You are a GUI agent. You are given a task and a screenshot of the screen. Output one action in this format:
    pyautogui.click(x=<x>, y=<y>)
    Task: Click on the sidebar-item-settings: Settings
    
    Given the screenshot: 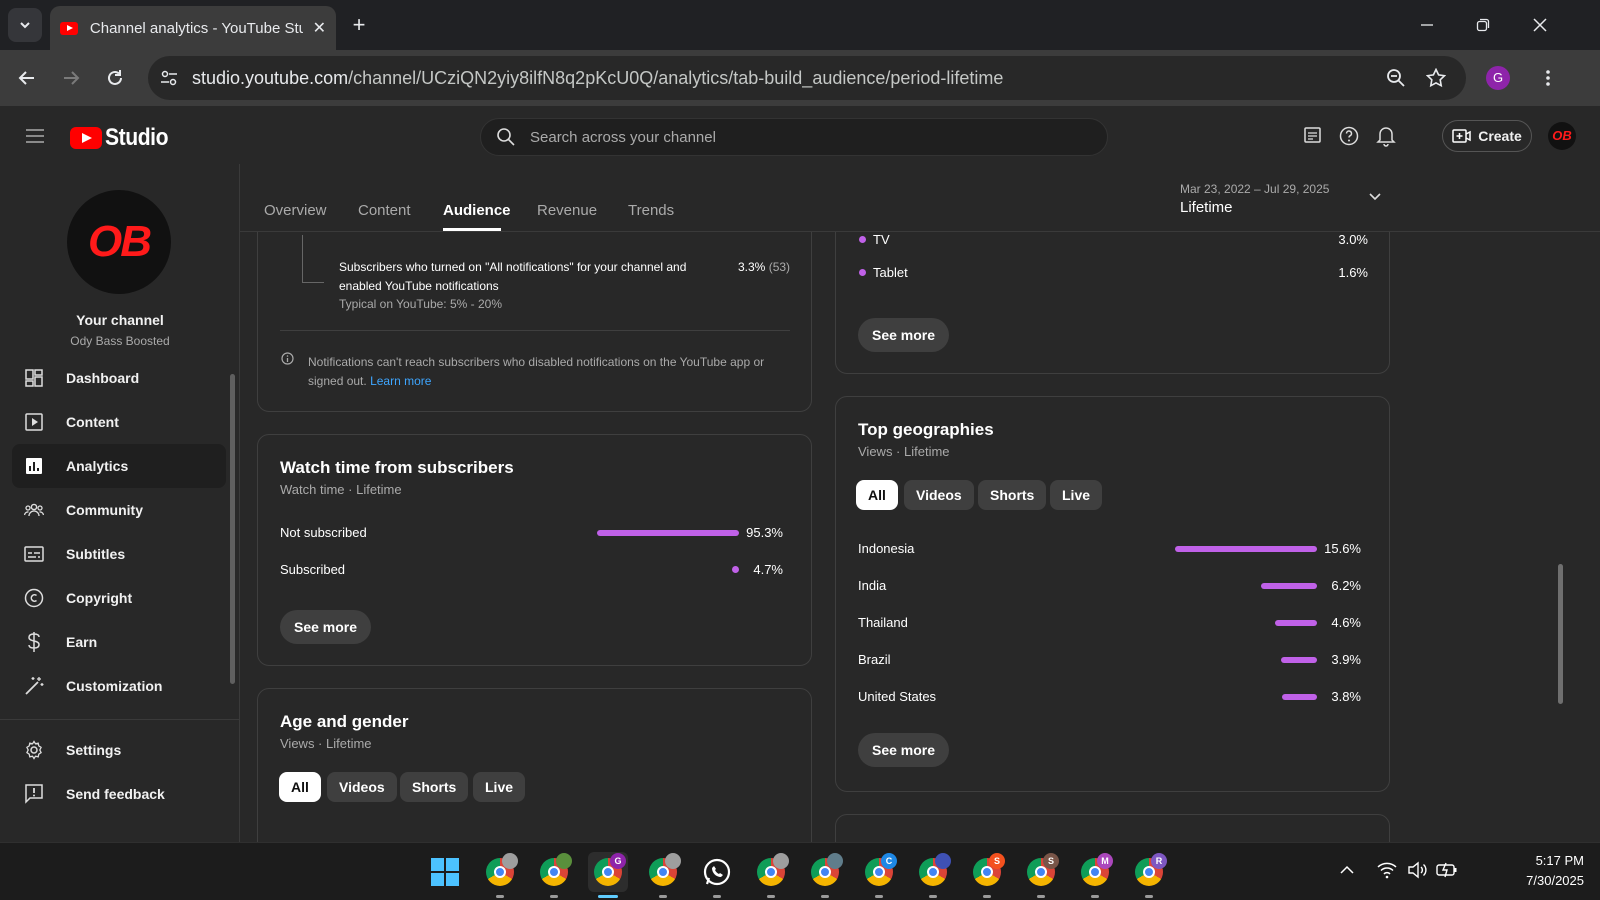 What is the action you would take?
    pyautogui.click(x=119, y=750)
    